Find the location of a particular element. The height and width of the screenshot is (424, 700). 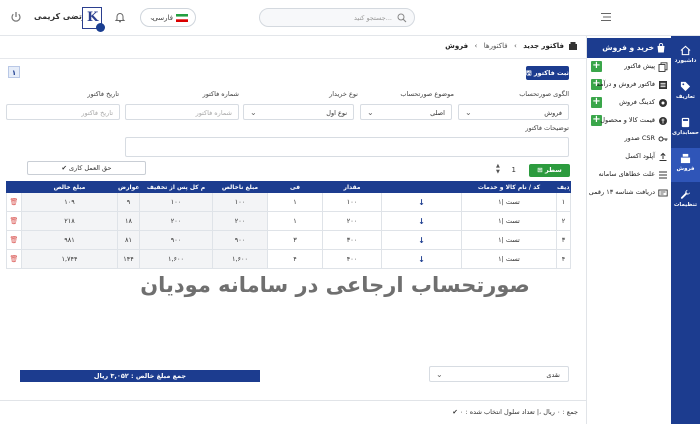

submenu-title: خرید و فروش is located at coordinates (628, 47).